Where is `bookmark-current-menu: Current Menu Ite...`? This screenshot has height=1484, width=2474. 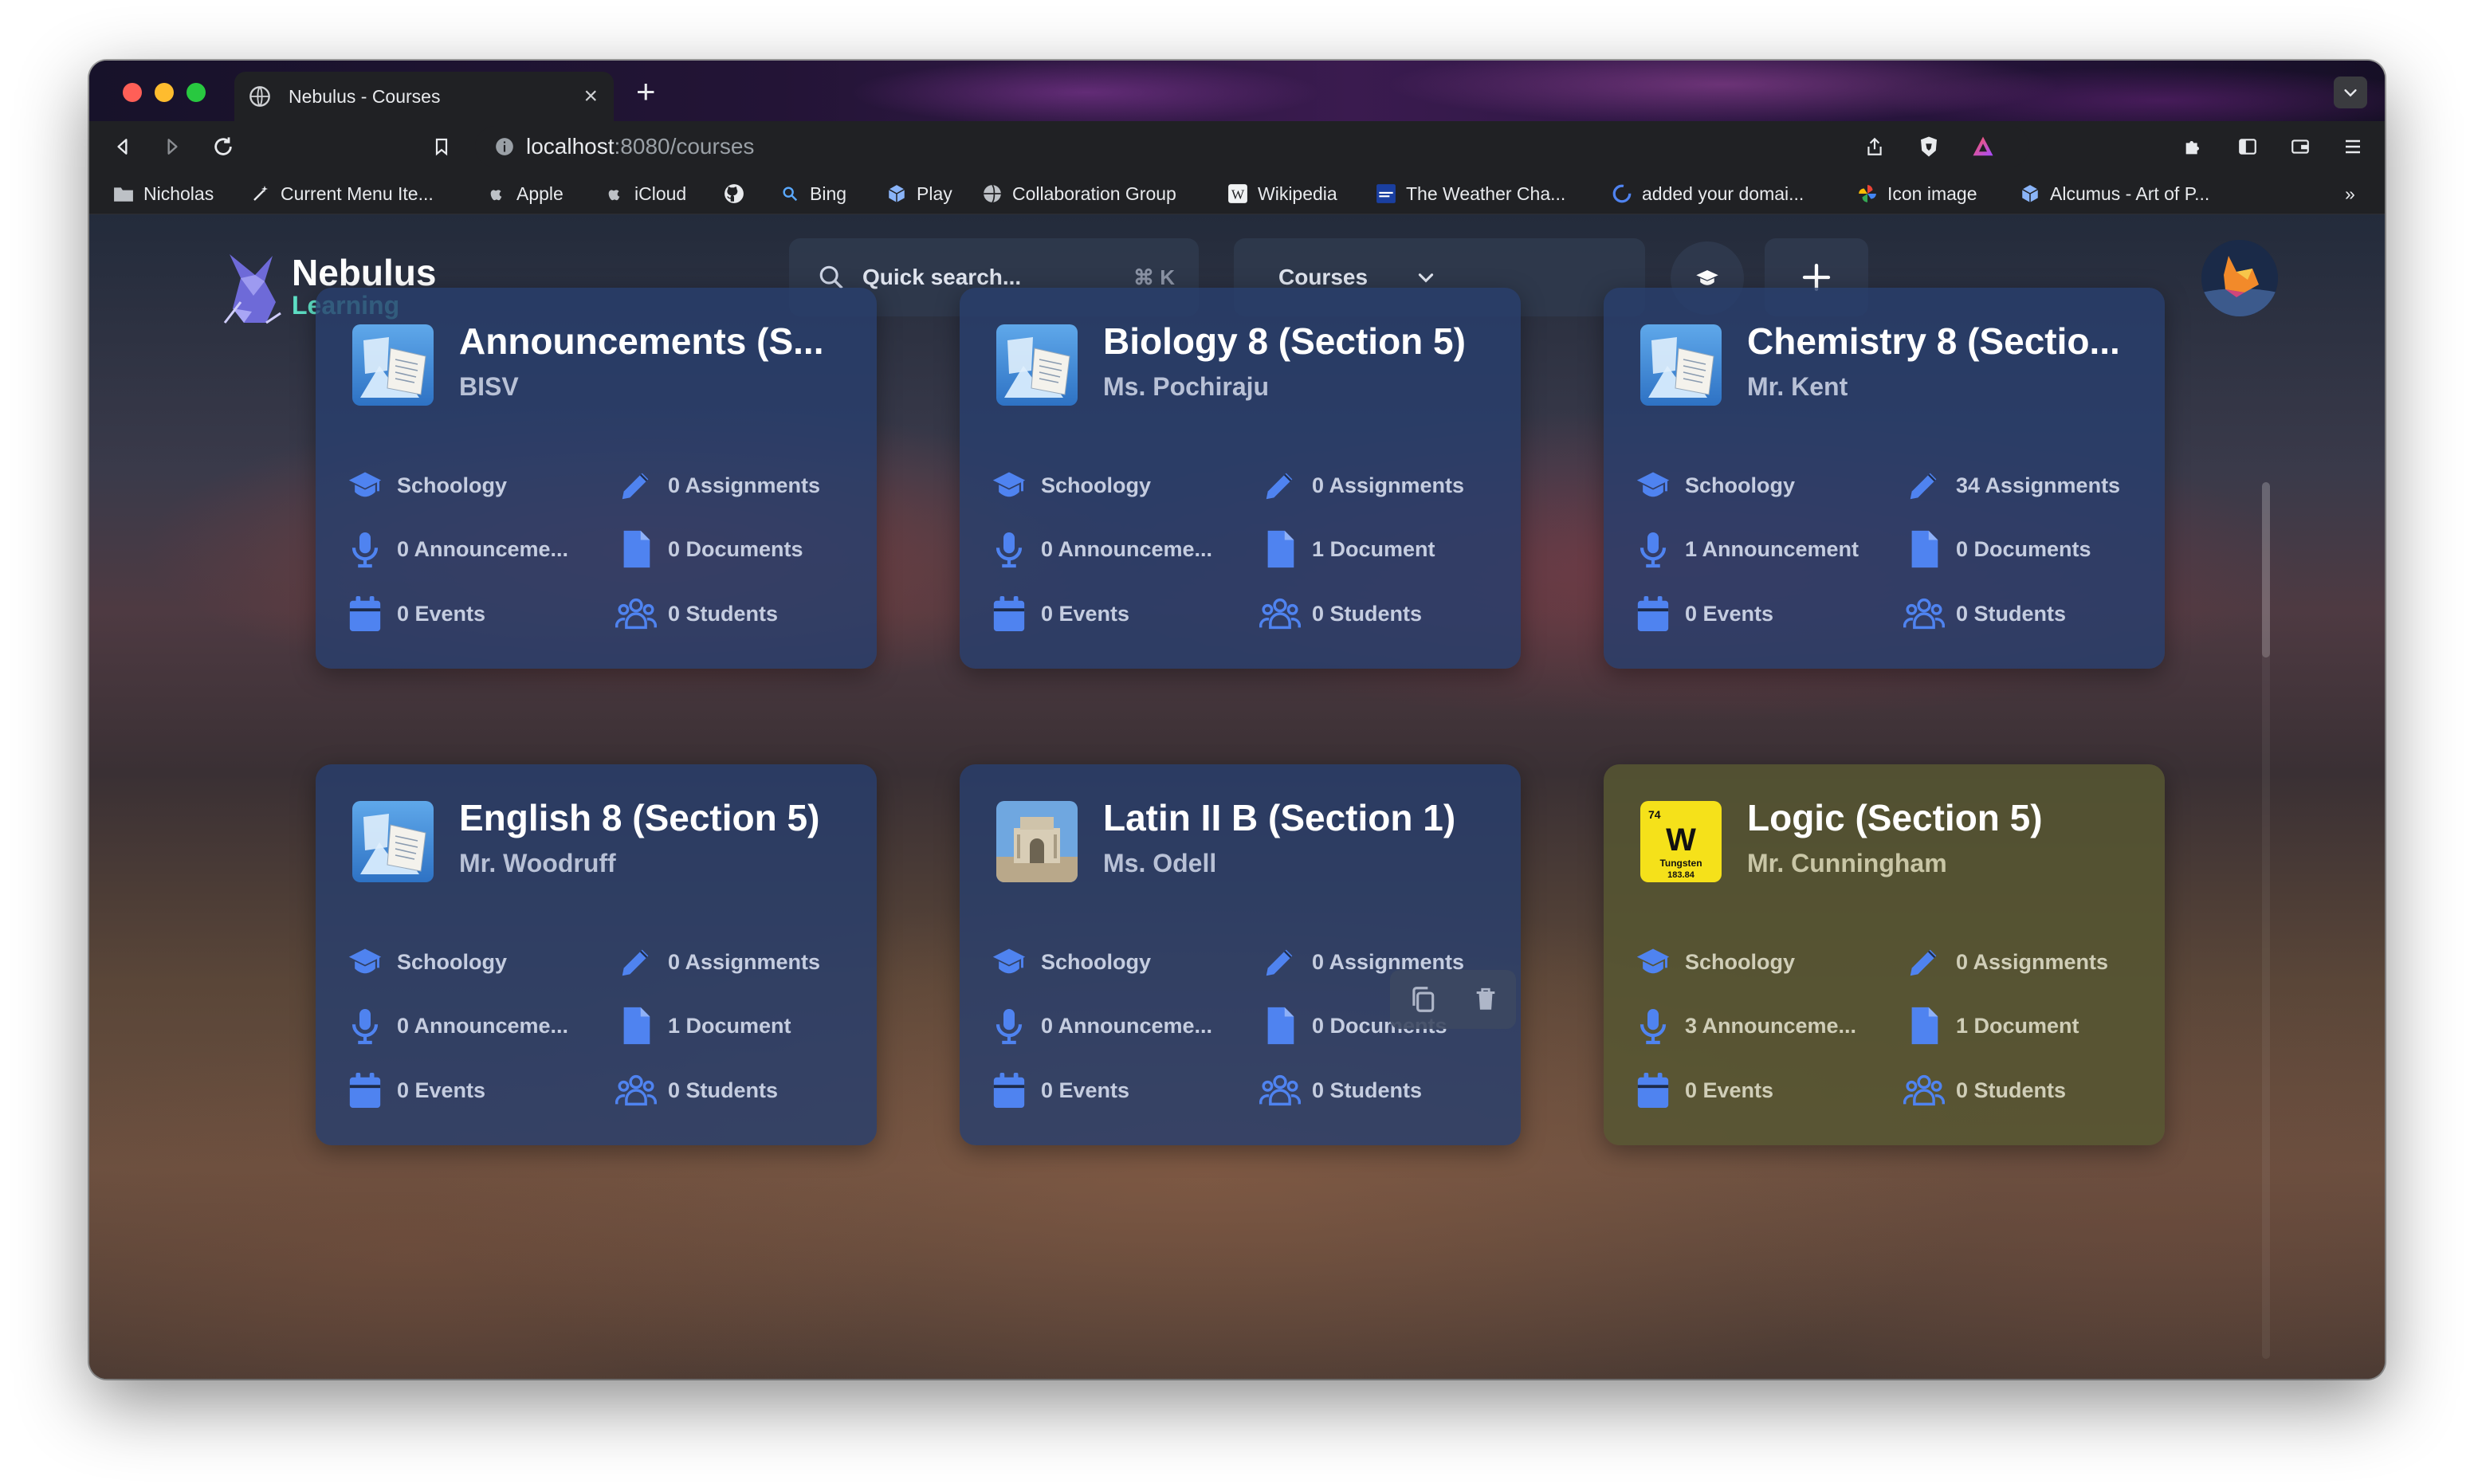 bookmark-current-menu: Current Menu Ite... is located at coordinates (342, 193).